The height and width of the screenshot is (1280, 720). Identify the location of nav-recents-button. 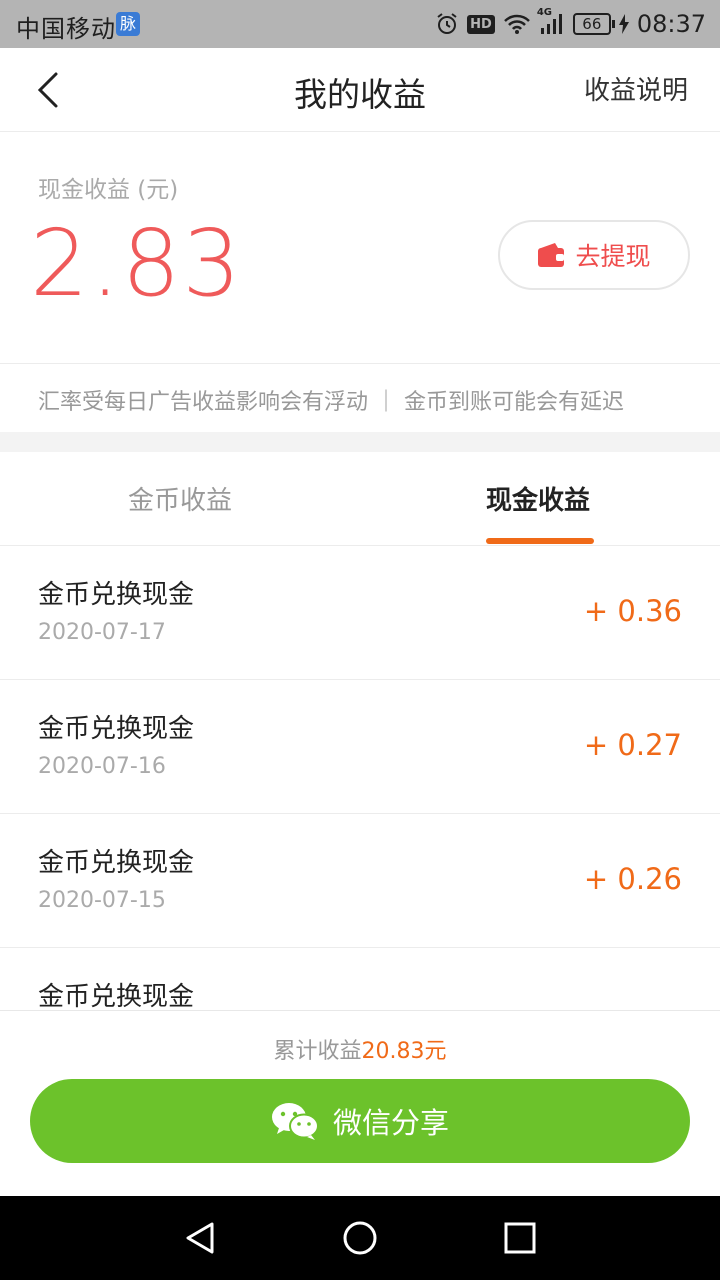
(520, 1238).